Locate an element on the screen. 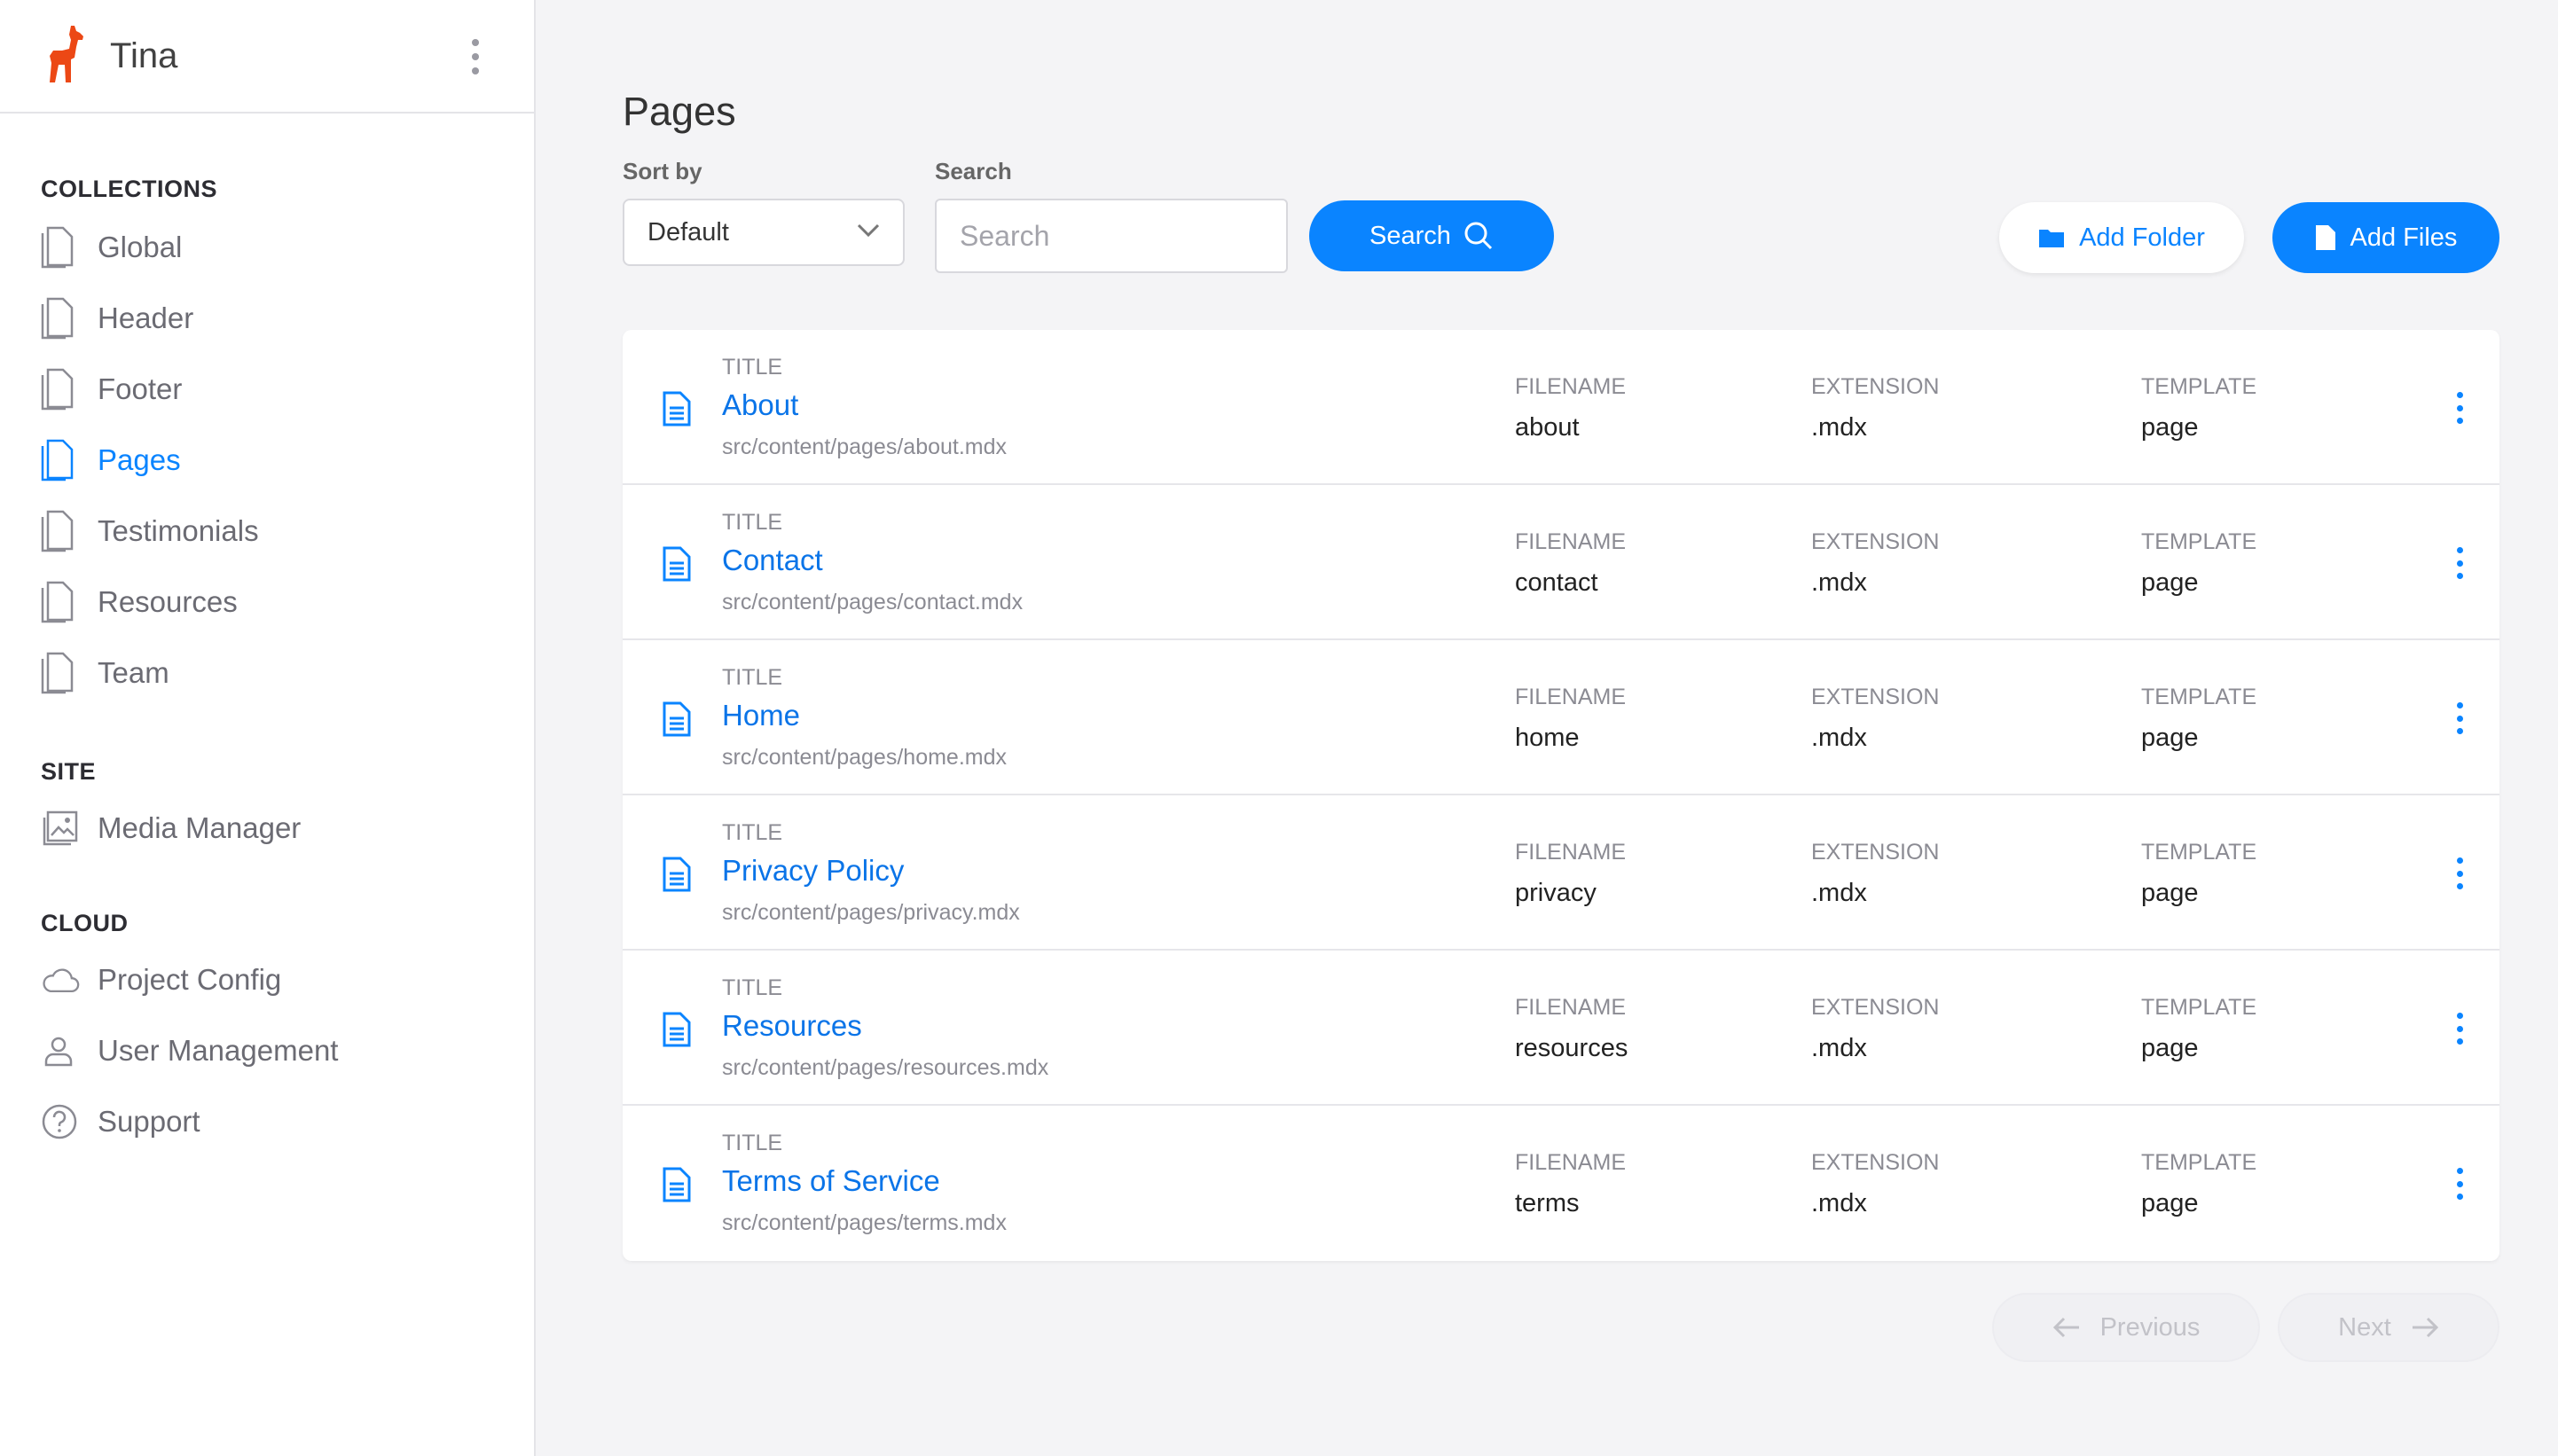  filename-value: privacy is located at coordinates (1556, 893).